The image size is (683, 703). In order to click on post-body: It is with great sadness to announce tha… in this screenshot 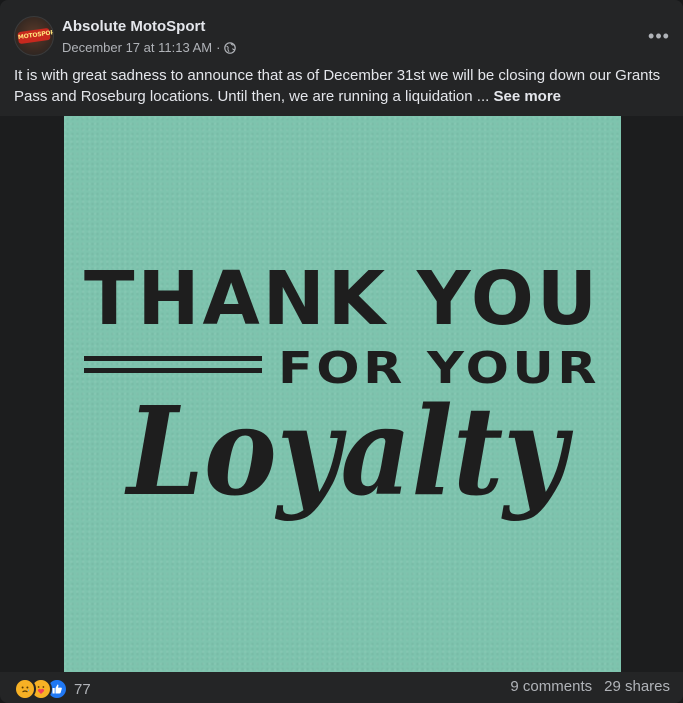, I will do `click(339, 86)`.